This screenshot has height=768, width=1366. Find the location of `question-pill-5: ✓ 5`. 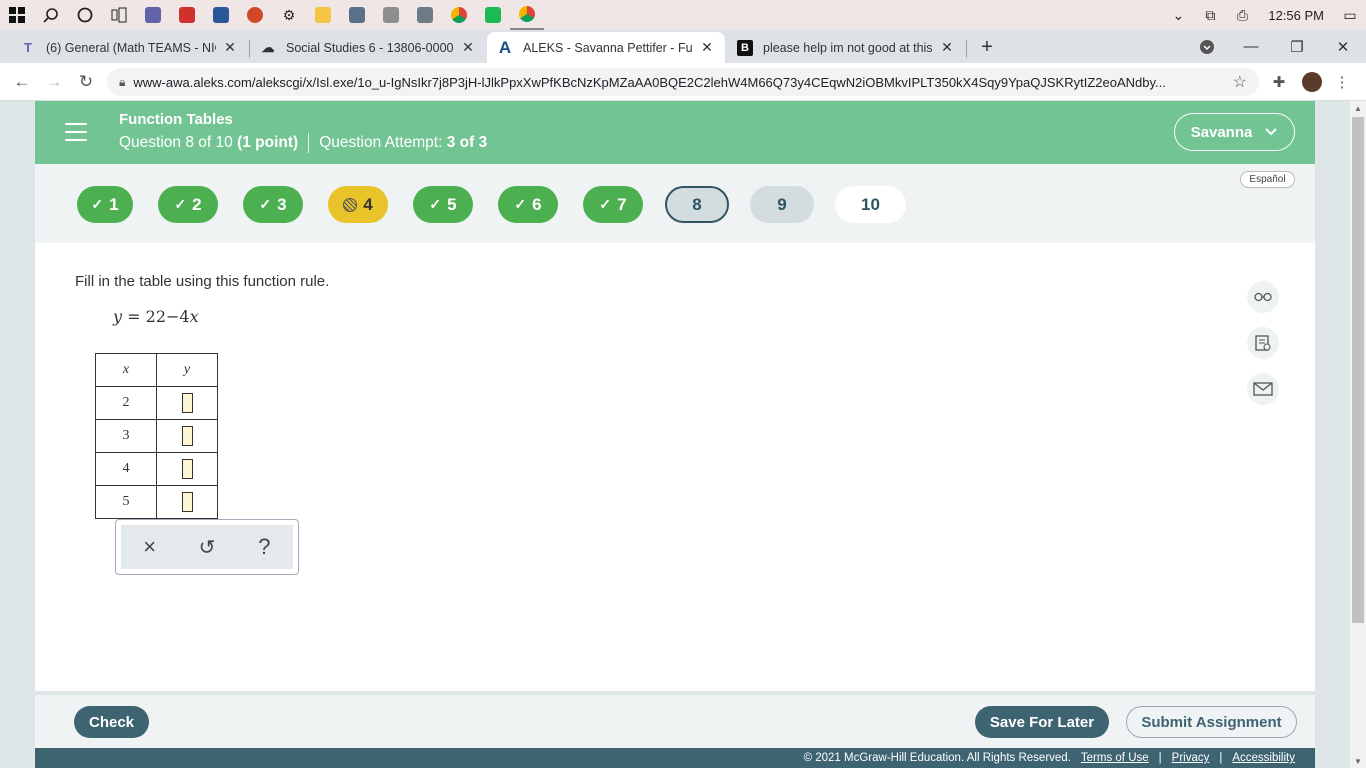

question-pill-5: ✓ 5 is located at coordinates (443, 204).